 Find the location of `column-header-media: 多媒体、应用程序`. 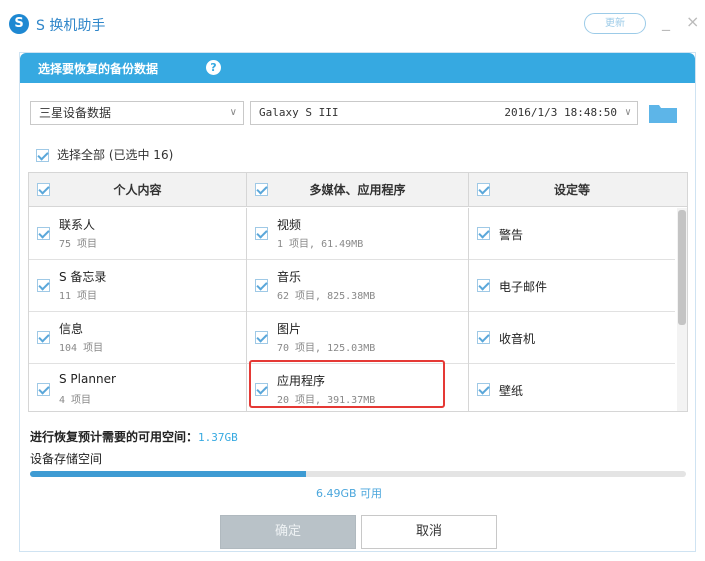

column-header-media: 多媒体、应用程序 is located at coordinates (358, 190).